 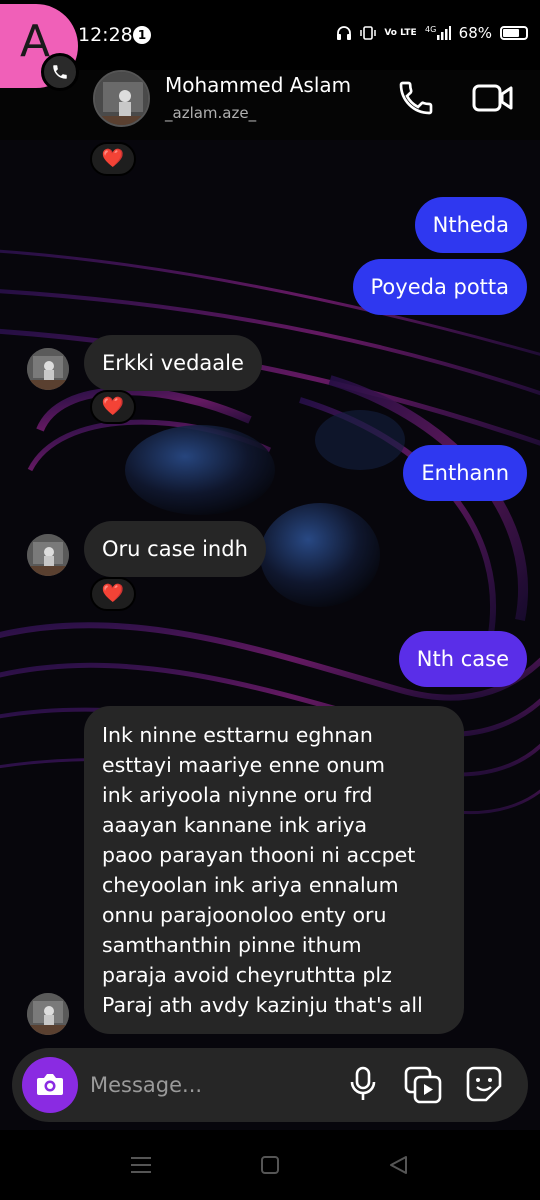 I want to click on message-text-line: paoo parayan thooni ni accpet, so click(x=259, y=855).